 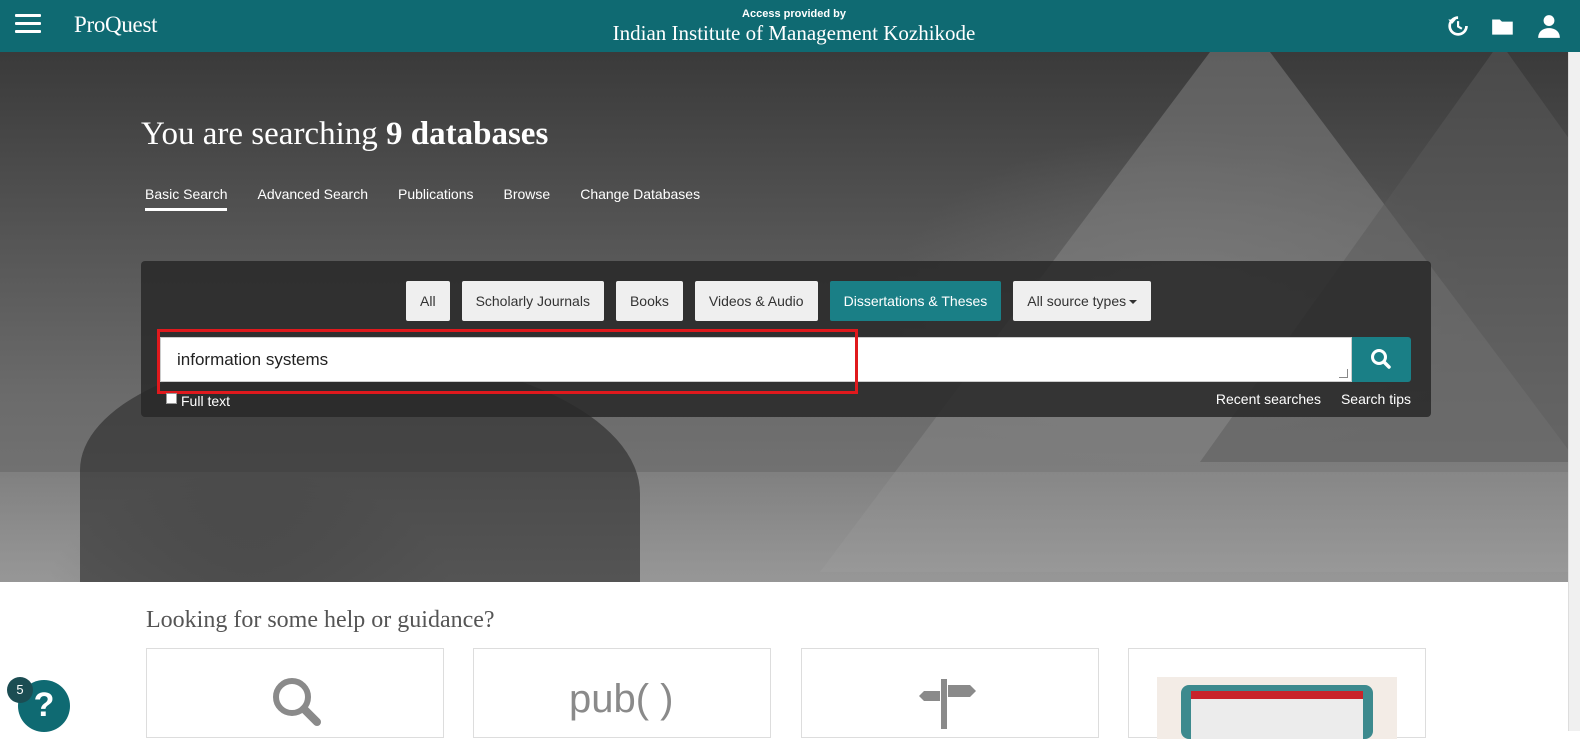 I want to click on source-scholarly-journals-button: Scholarly Journals, so click(x=532, y=301).